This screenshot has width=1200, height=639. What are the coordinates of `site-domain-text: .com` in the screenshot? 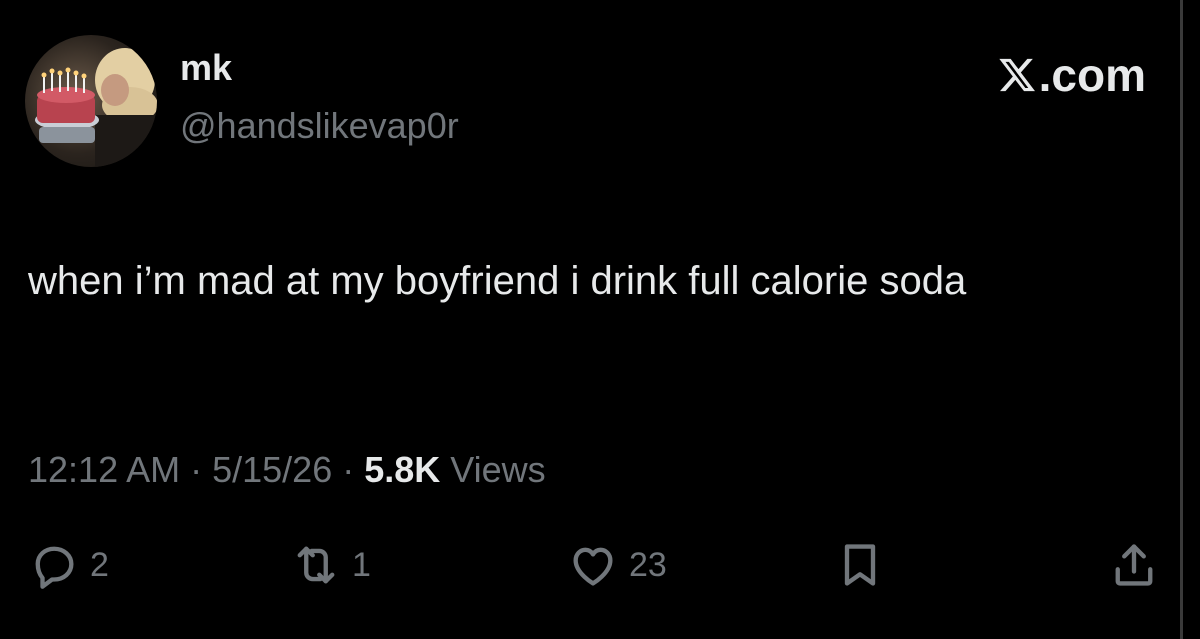 It's located at (1092, 75).